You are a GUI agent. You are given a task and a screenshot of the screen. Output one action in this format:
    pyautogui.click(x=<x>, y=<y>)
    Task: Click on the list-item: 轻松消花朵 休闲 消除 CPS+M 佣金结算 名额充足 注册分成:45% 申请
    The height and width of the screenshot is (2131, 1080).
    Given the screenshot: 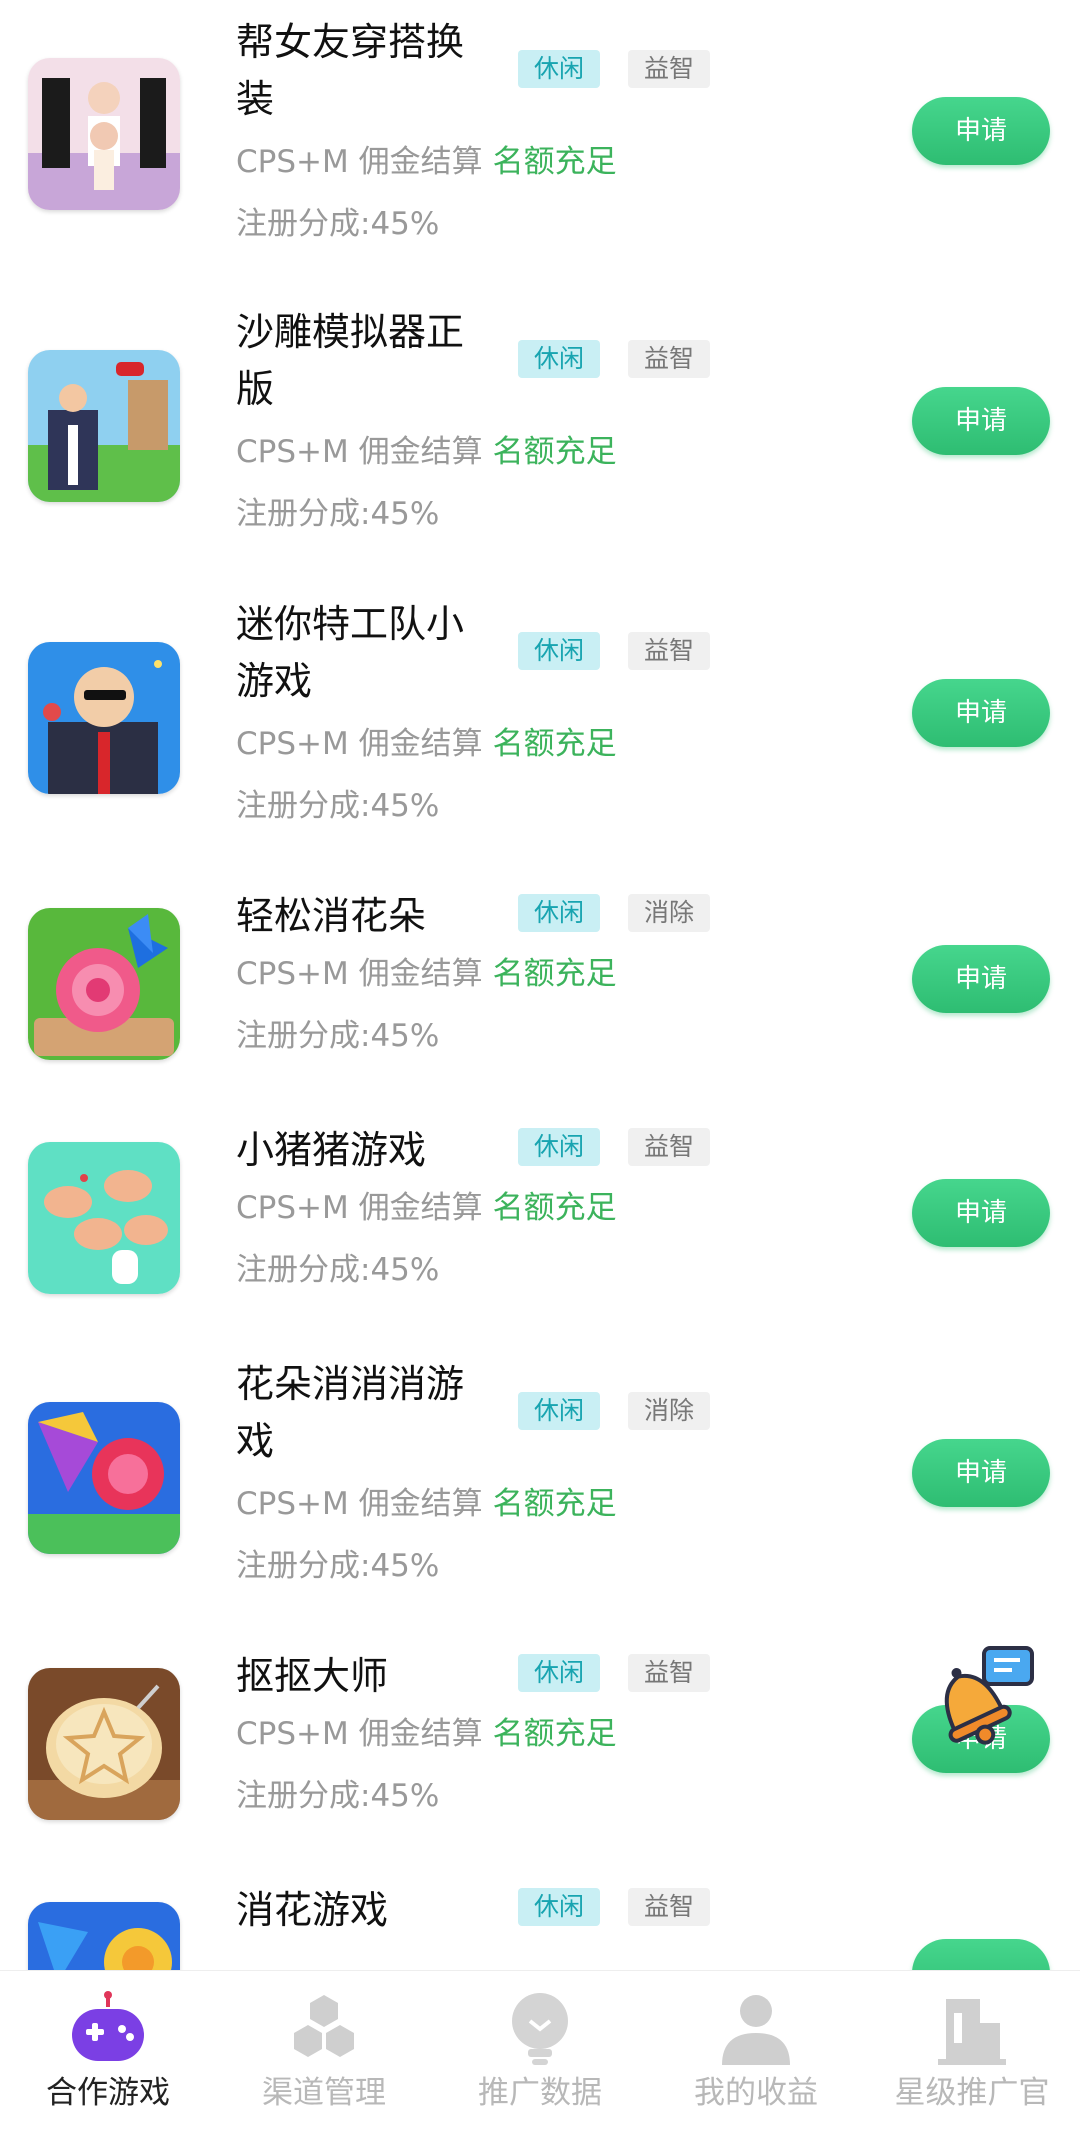 What is the action you would take?
    pyautogui.click(x=540, y=999)
    